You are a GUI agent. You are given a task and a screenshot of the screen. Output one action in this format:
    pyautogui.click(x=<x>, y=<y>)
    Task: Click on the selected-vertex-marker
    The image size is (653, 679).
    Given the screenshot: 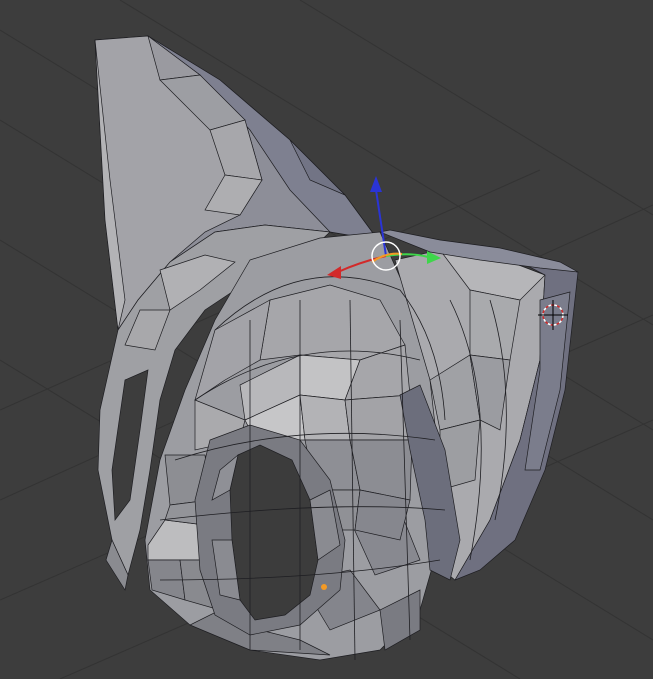 What is the action you would take?
    pyautogui.click(x=324, y=587)
    